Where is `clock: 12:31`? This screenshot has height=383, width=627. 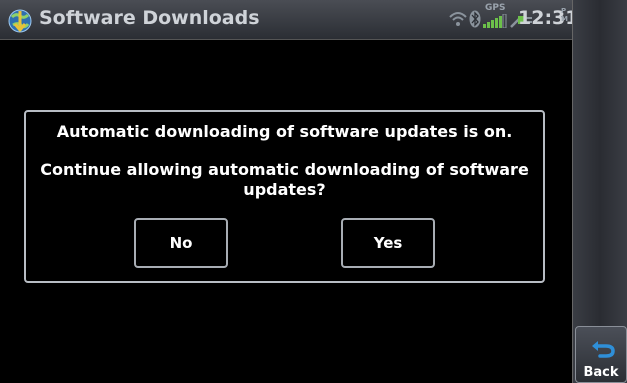 clock: 12:31 is located at coordinates (548, 18).